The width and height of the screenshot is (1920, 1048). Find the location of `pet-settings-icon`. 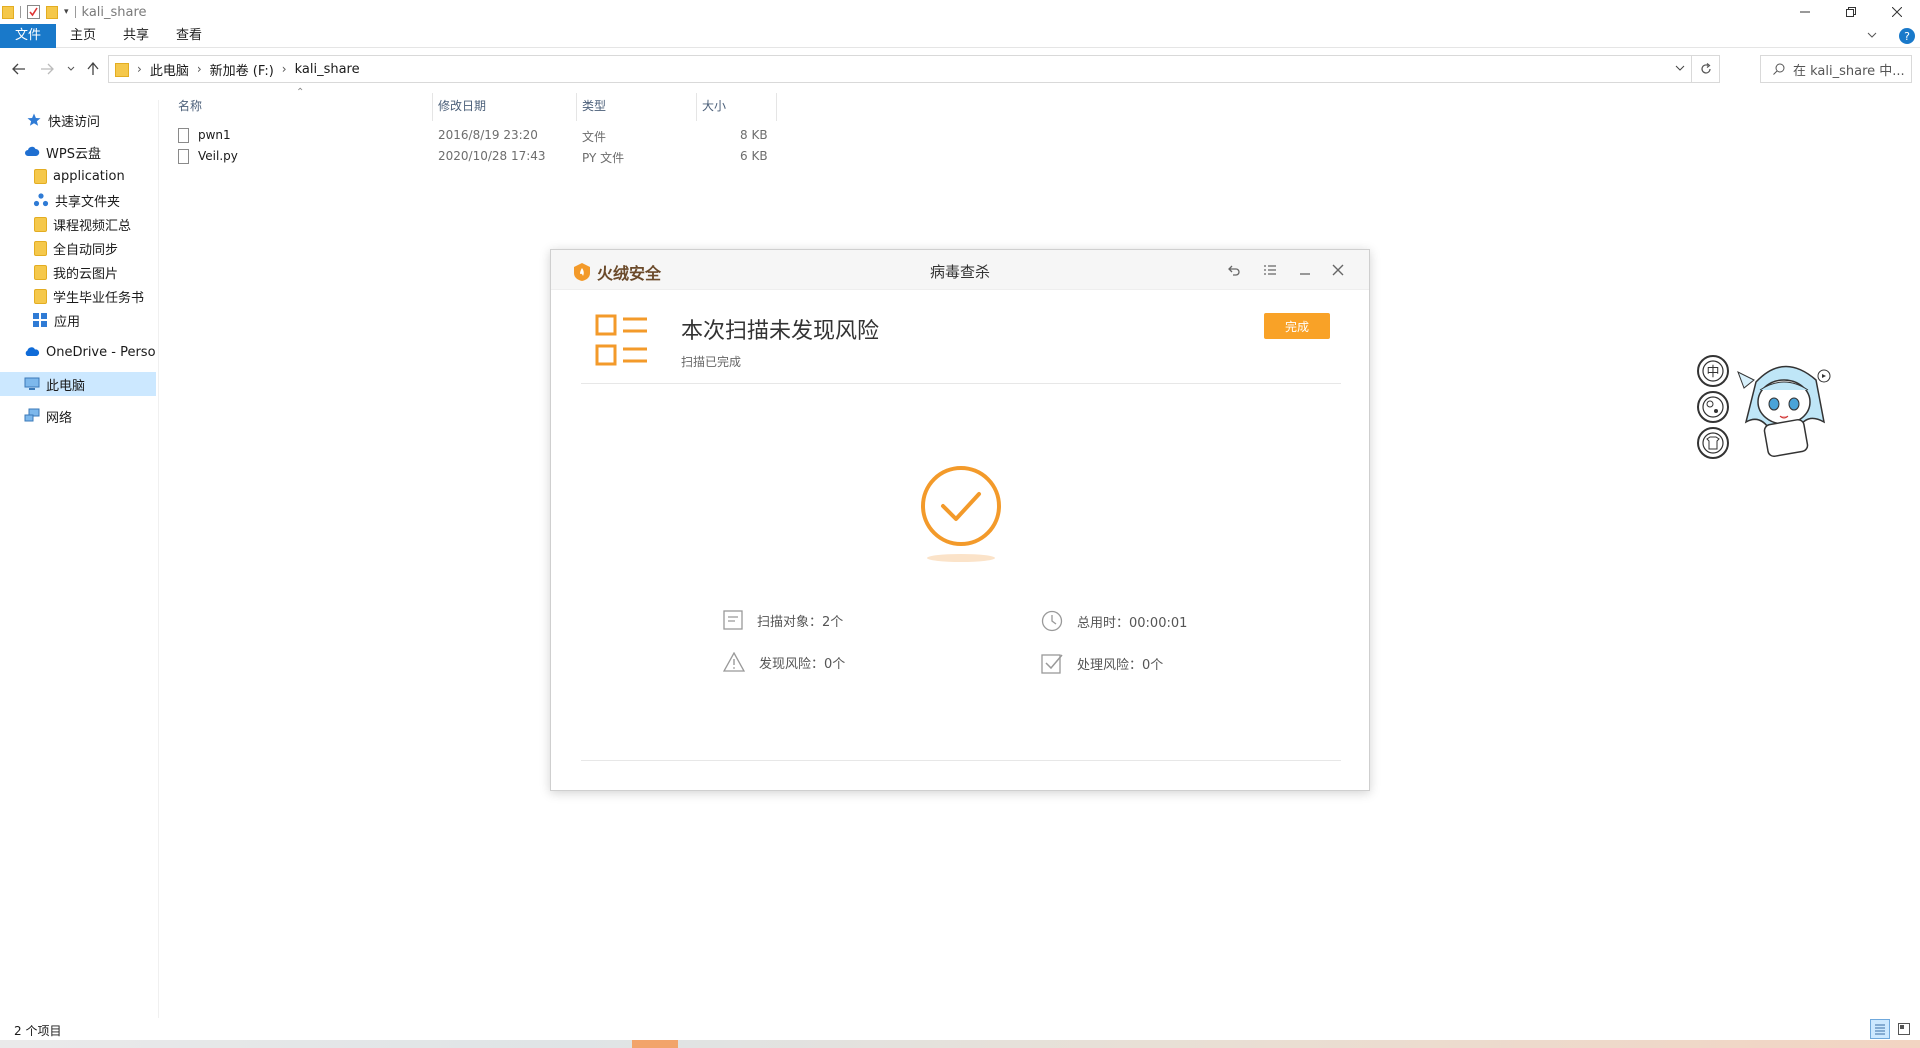

pet-settings-icon is located at coordinates (1713, 407).